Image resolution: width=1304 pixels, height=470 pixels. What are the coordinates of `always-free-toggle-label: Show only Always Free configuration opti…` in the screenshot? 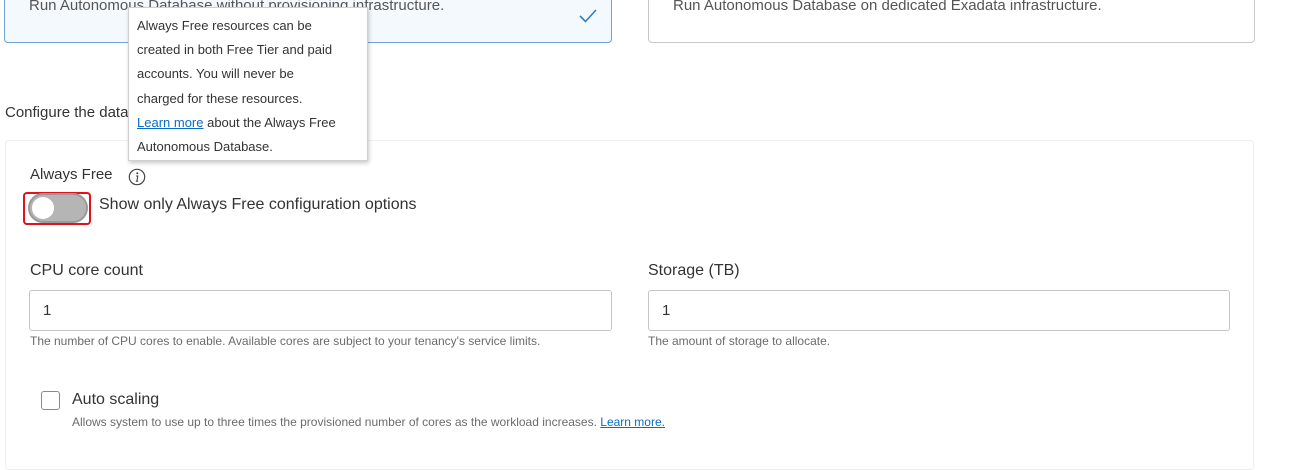 It's located at (258, 204).